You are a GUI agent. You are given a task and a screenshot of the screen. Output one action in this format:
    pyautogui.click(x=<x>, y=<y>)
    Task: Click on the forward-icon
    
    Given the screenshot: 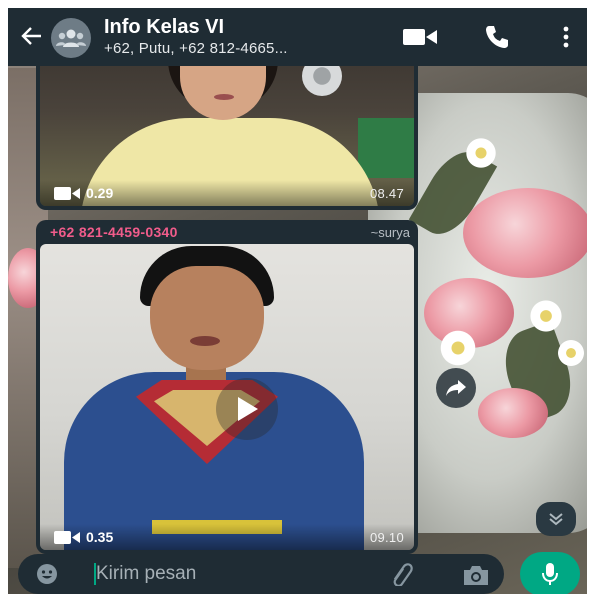 What is the action you would take?
    pyautogui.click(x=456, y=388)
    